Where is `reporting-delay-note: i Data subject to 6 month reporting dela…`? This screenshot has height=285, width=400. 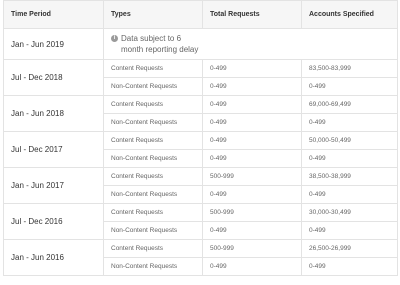 reporting-delay-note: i Data subject to 6 month reporting dela… is located at coordinates (254, 44).